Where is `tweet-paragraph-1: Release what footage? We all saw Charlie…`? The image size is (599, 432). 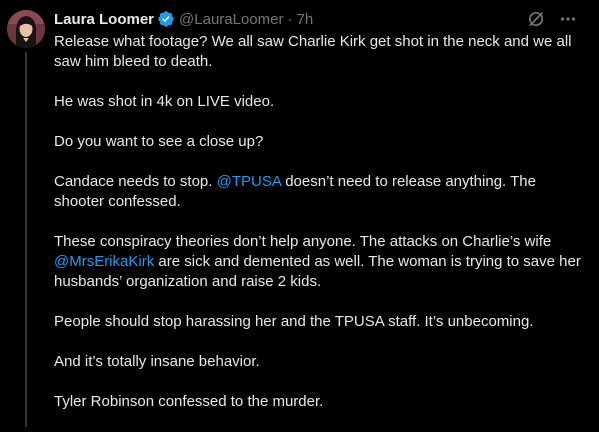 tweet-paragraph-1: Release what footage? We all saw Charlie… is located at coordinates (313, 51).